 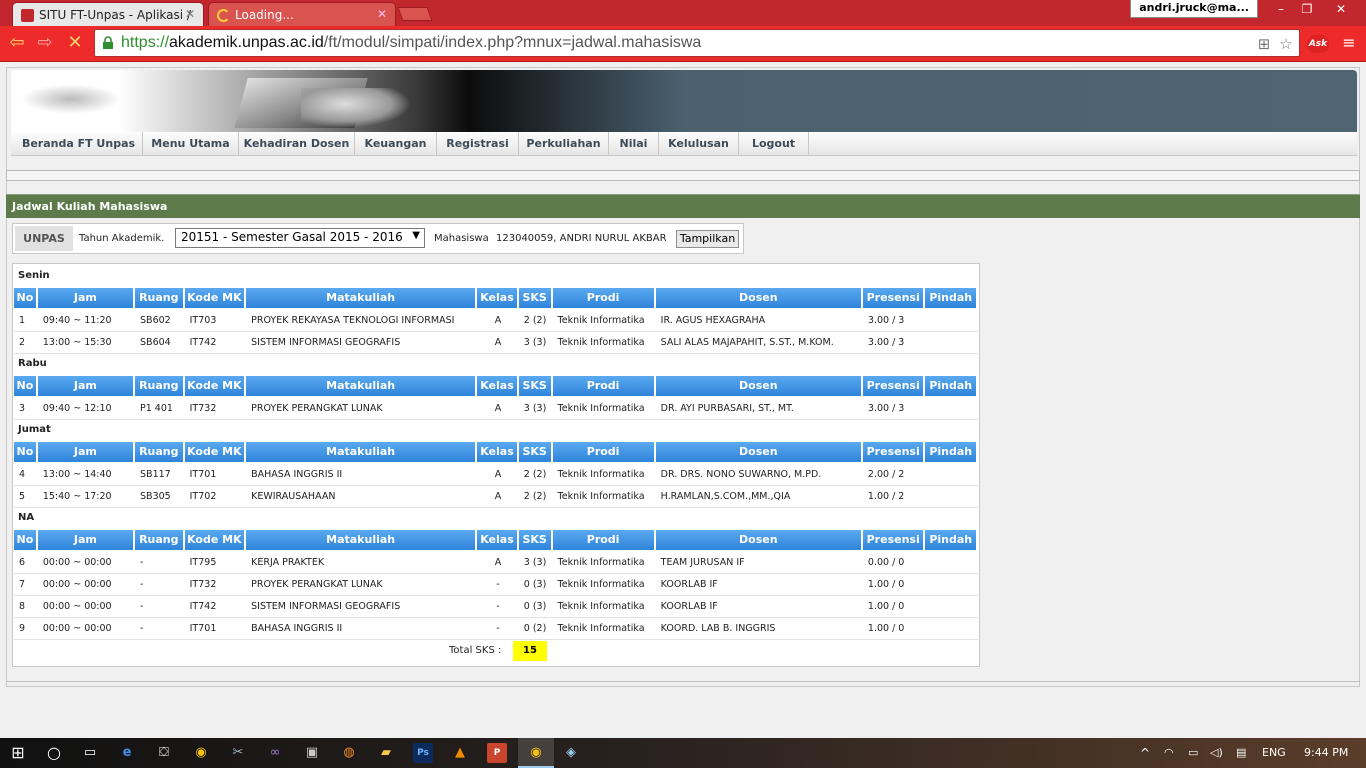 I want to click on wifi-icon: ◠, so click(x=1169, y=752).